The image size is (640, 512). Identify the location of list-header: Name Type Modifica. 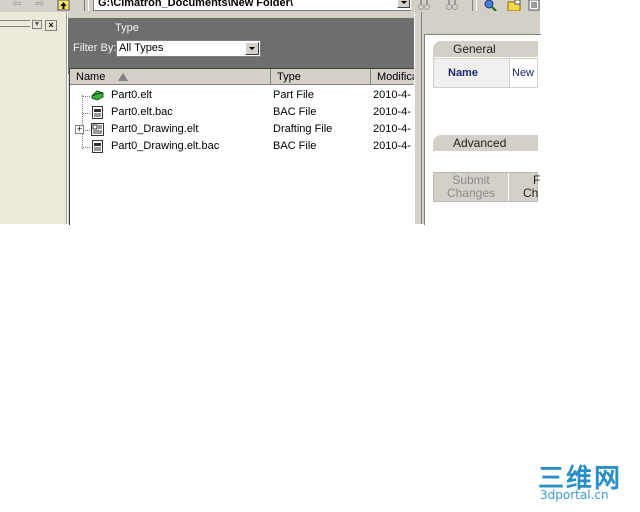
(242, 77).